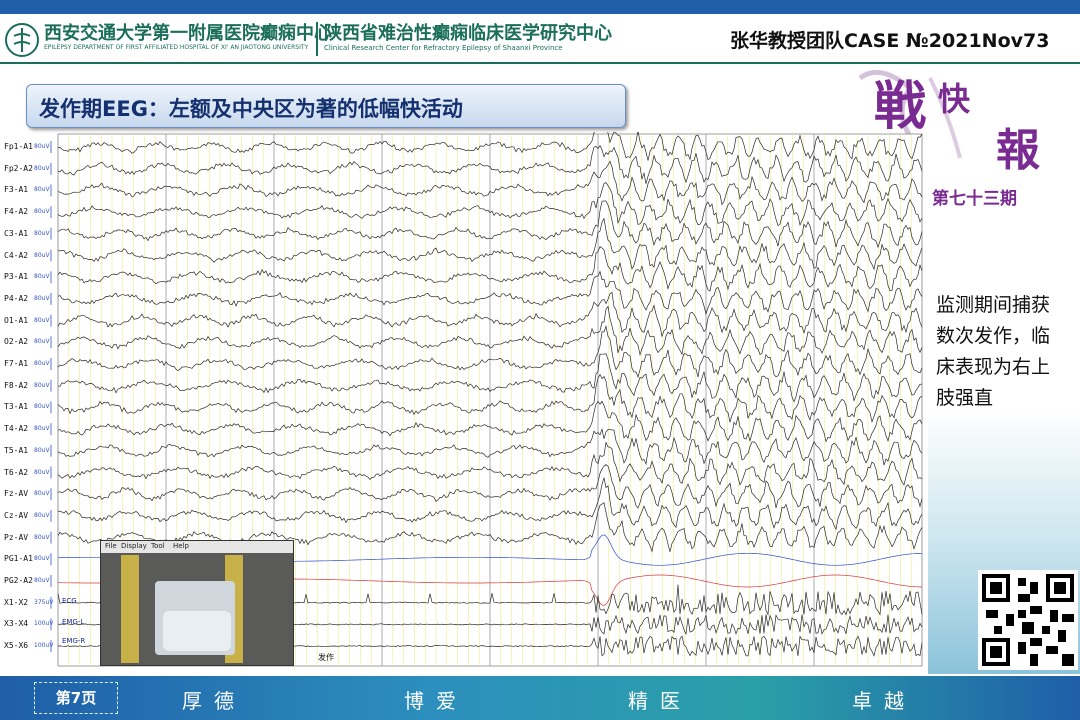 The width and height of the screenshot is (1080, 720). Describe the element at coordinates (181, 546) in the screenshot. I see `menu-item-help: Help` at that location.